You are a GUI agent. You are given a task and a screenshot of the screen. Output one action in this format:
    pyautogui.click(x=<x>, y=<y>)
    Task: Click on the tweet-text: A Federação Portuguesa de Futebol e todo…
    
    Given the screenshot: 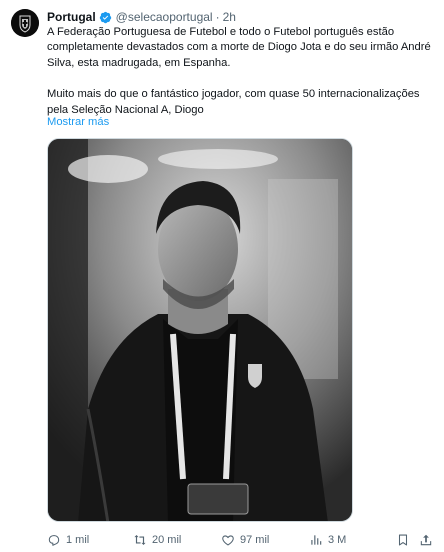 What is the action you would take?
    pyautogui.click(x=240, y=71)
    